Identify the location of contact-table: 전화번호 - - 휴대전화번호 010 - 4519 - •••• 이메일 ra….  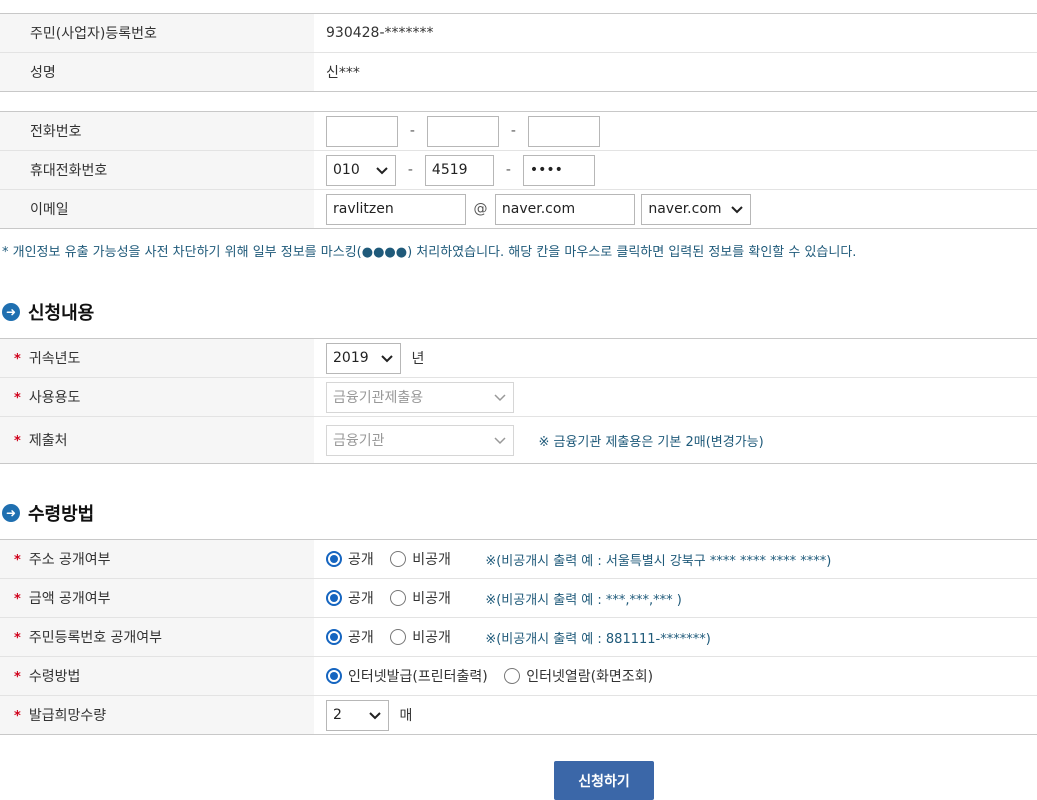
(518, 170).